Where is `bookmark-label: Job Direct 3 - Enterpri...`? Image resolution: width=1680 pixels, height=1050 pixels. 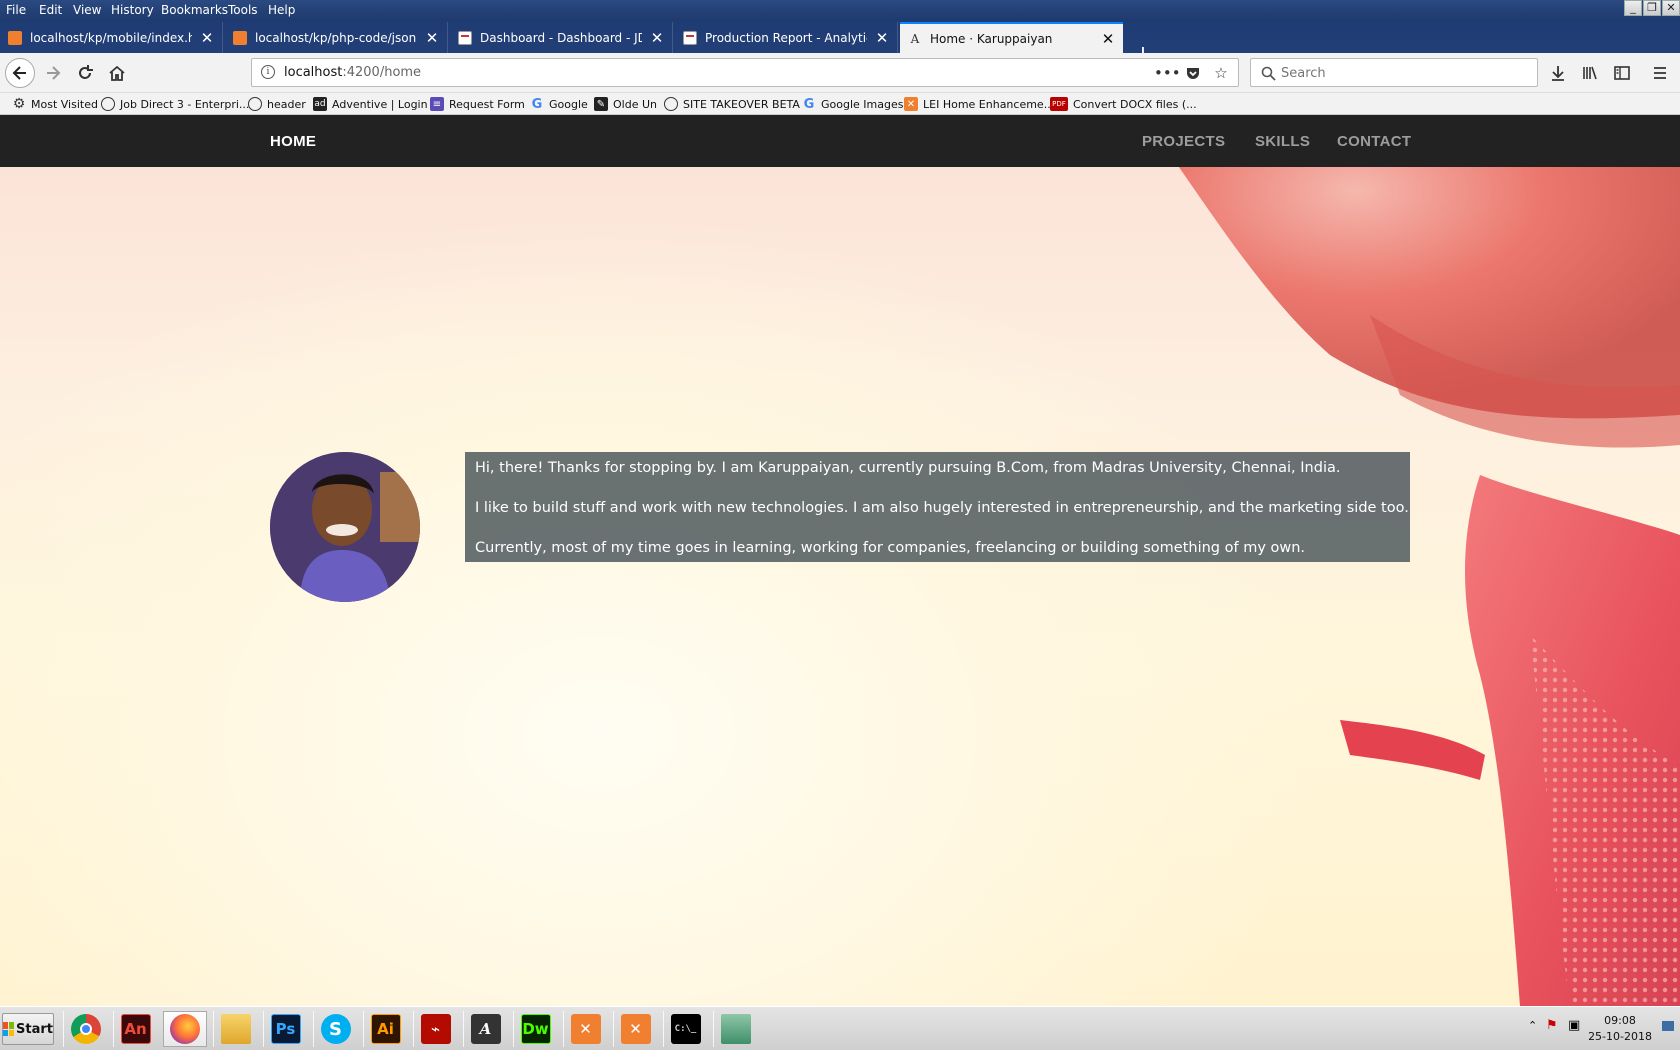
bookmark-label: Job Direct 3 - Enterpri... is located at coordinates (185, 104).